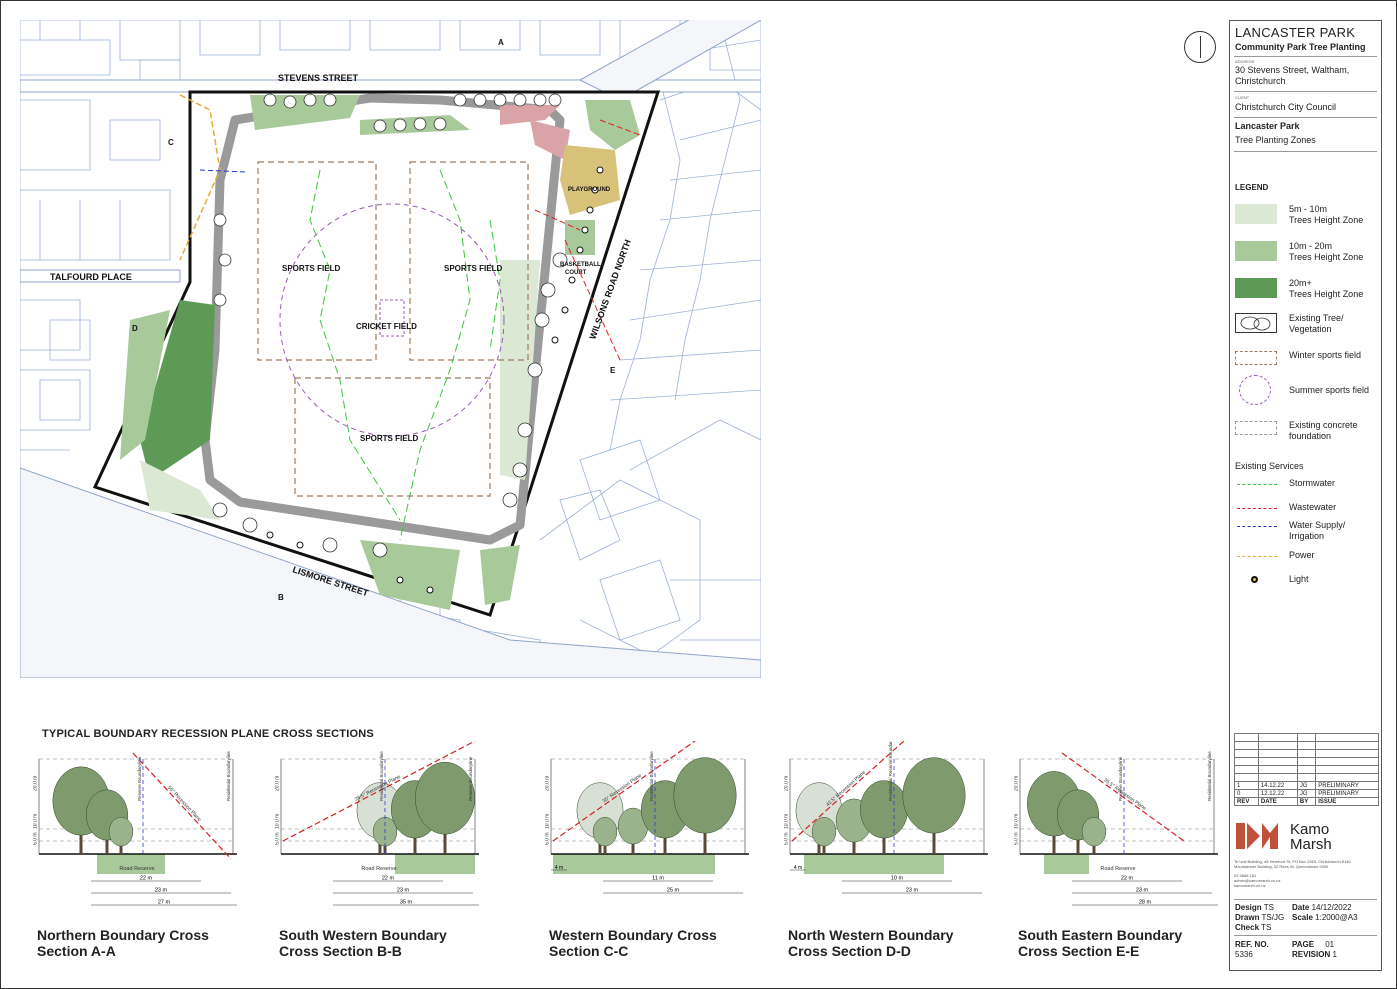 The image size is (1397, 989). Describe the element at coordinates (1247, 917) in the screenshot. I see `drawn-label: Drawn` at that location.